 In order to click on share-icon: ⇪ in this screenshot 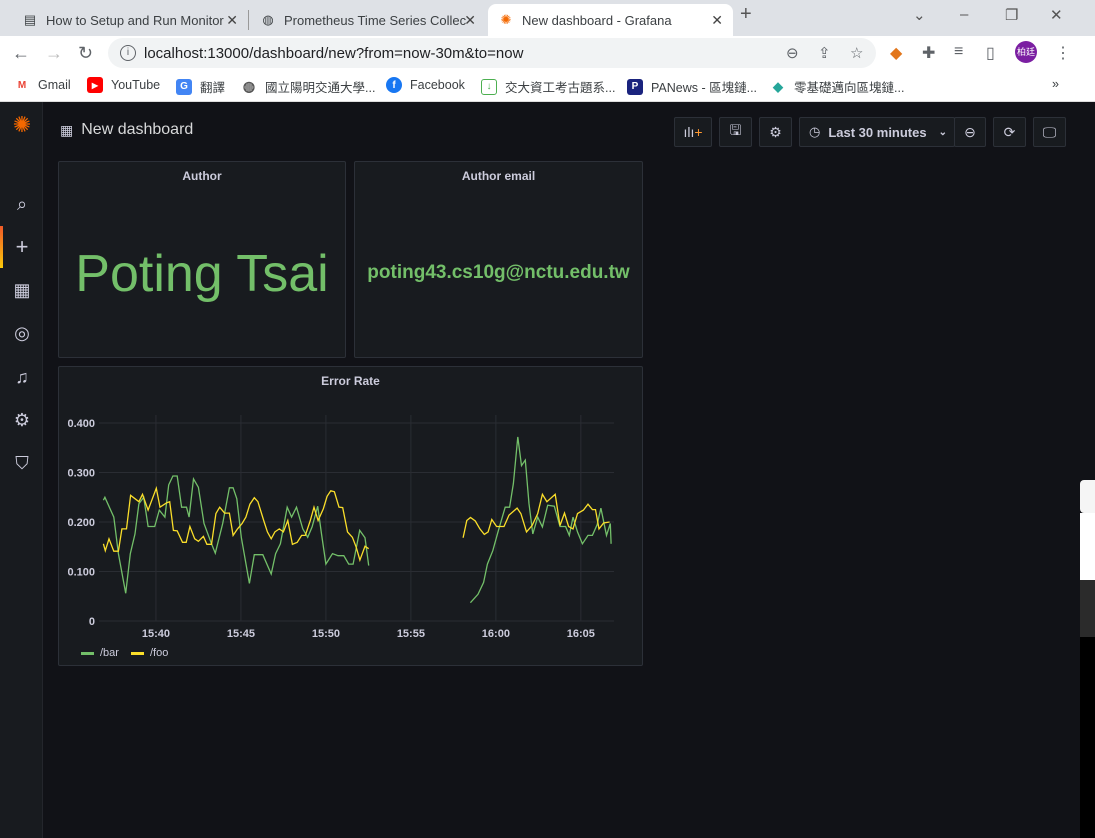, I will do `click(824, 53)`.